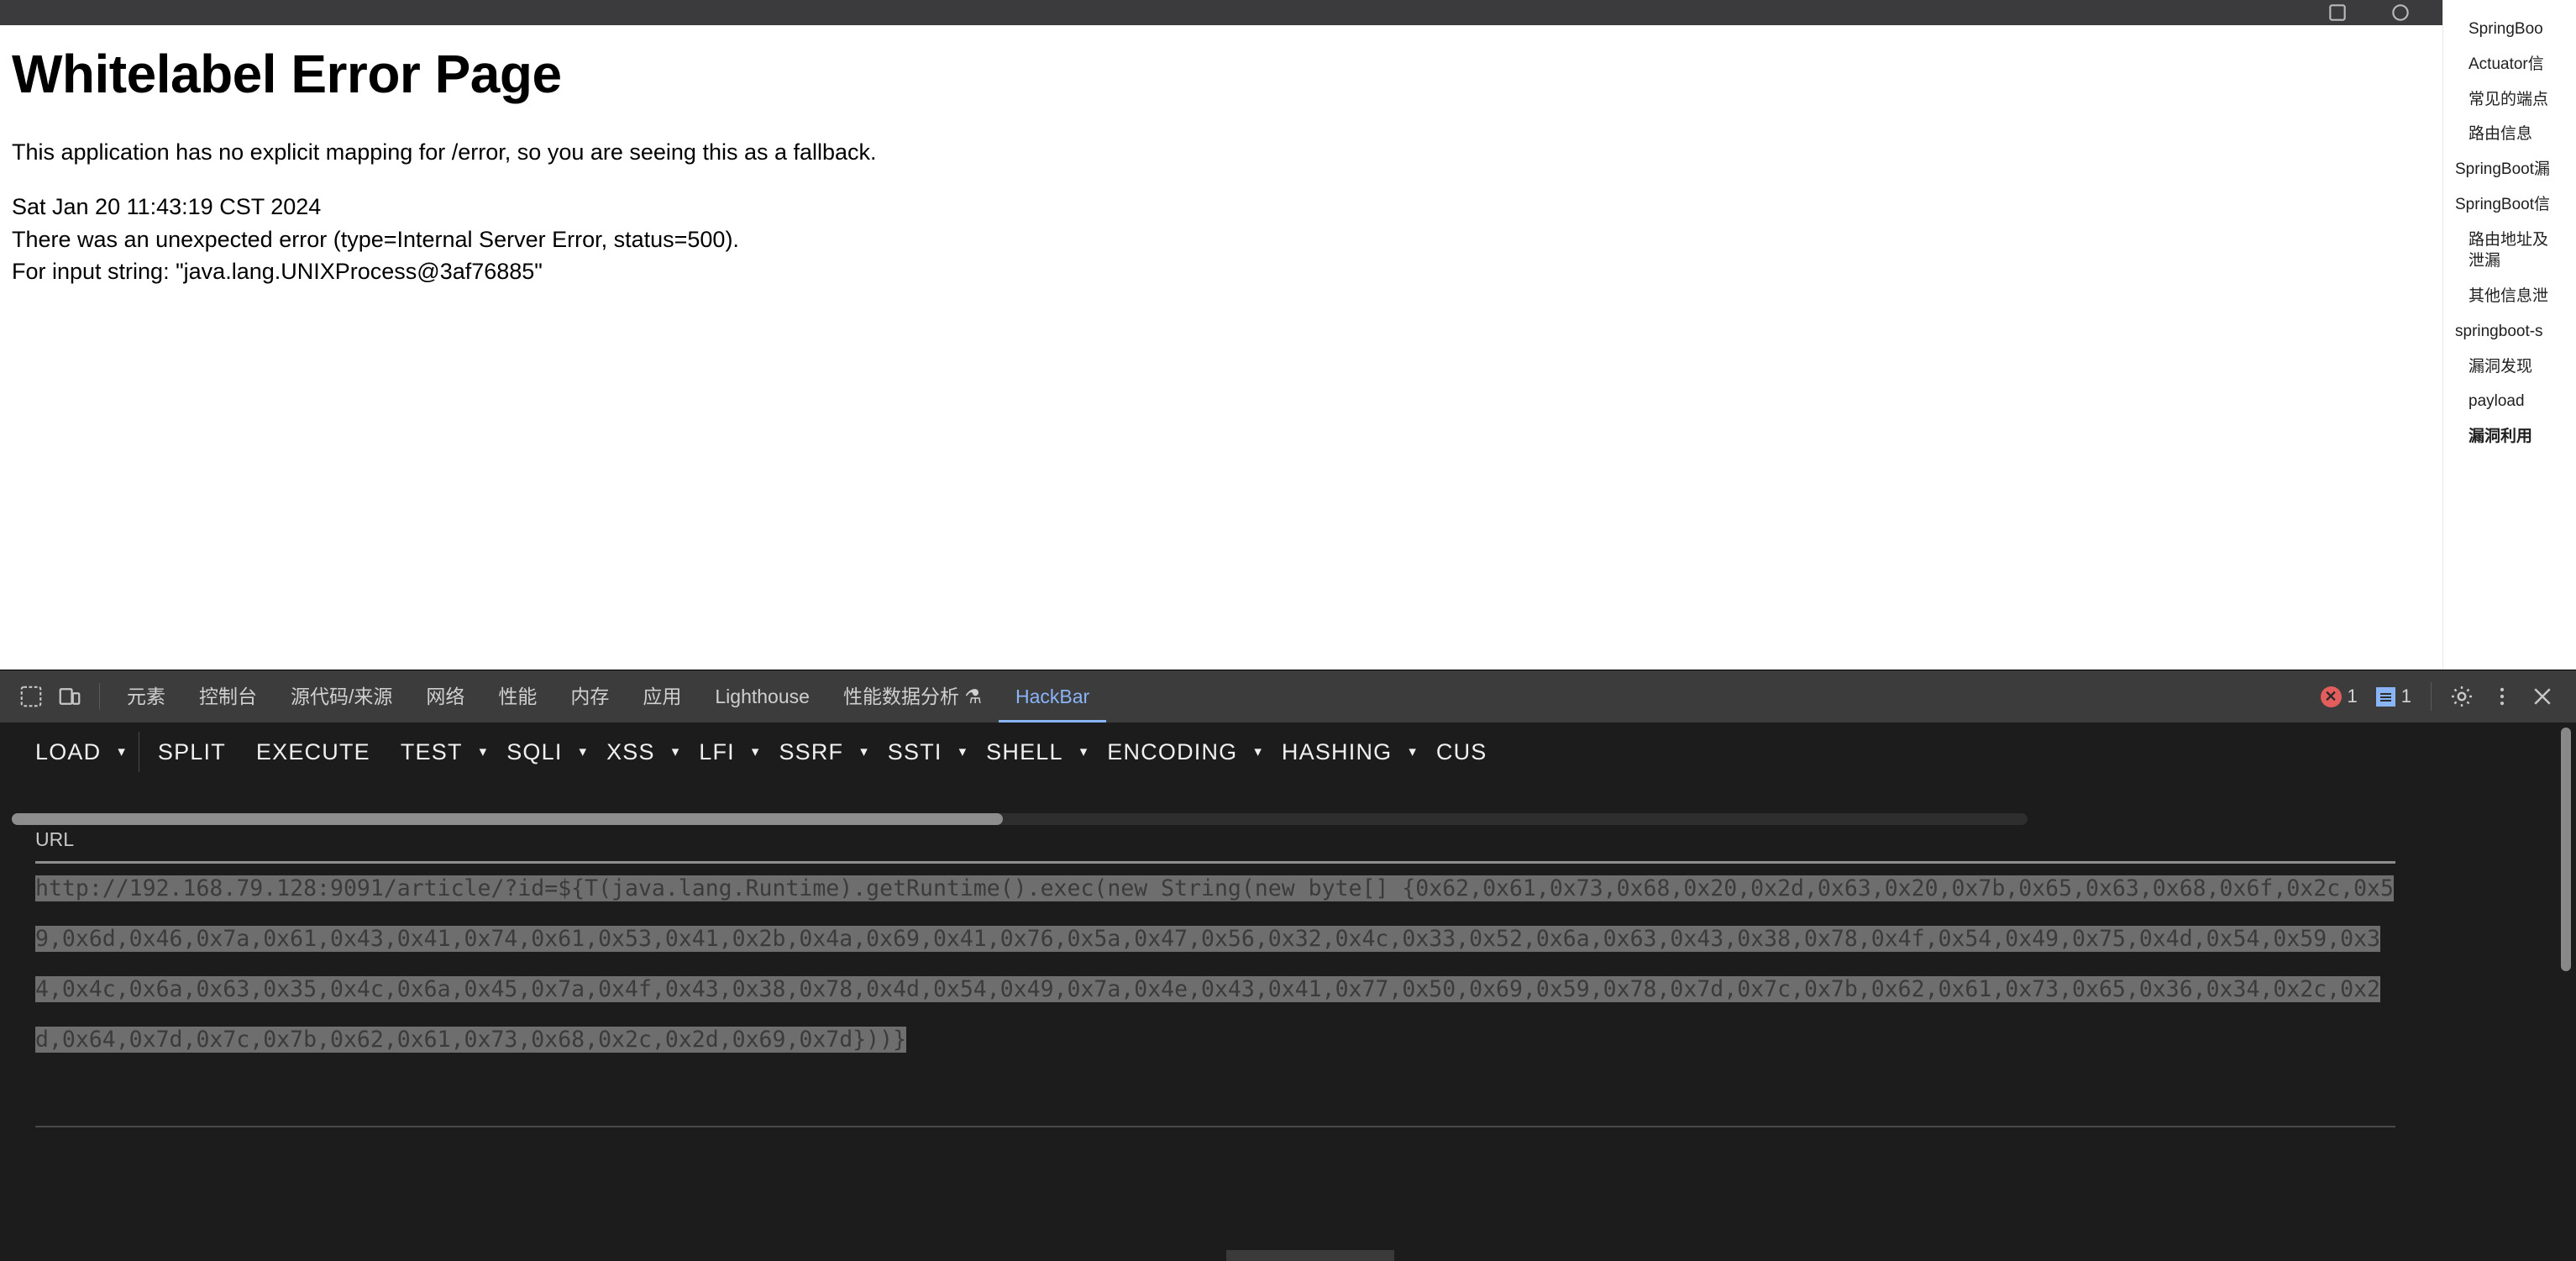  What do you see at coordinates (1215, 1126) in the screenshot?
I see `url-field-underline` at bounding box center [1215, 1126].